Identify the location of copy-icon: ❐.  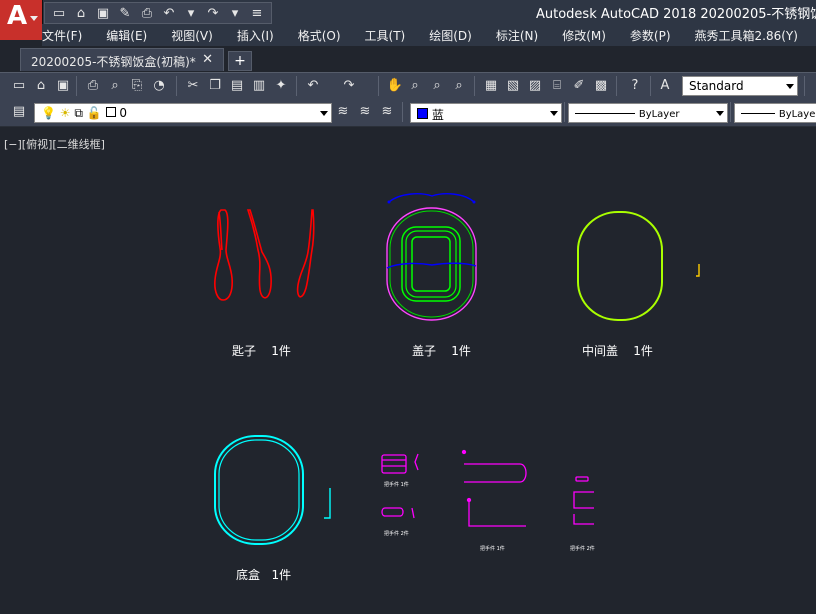
(215, 86).